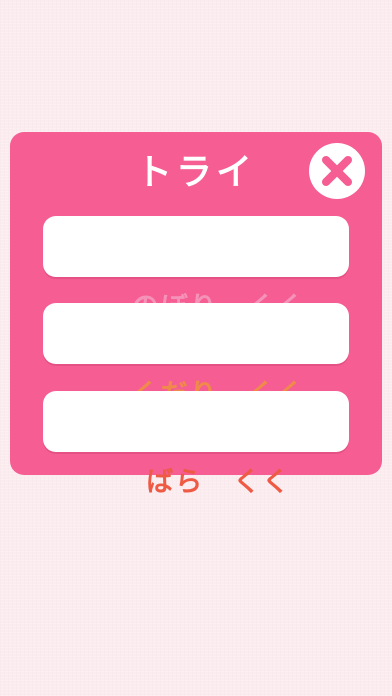 The height and width of the screenshot is (696, 392). What do you see at coordinates (196, 444) in the screenshot?
I see `bara-kuku-button: ばら くく` at bounding box center [196, 444].